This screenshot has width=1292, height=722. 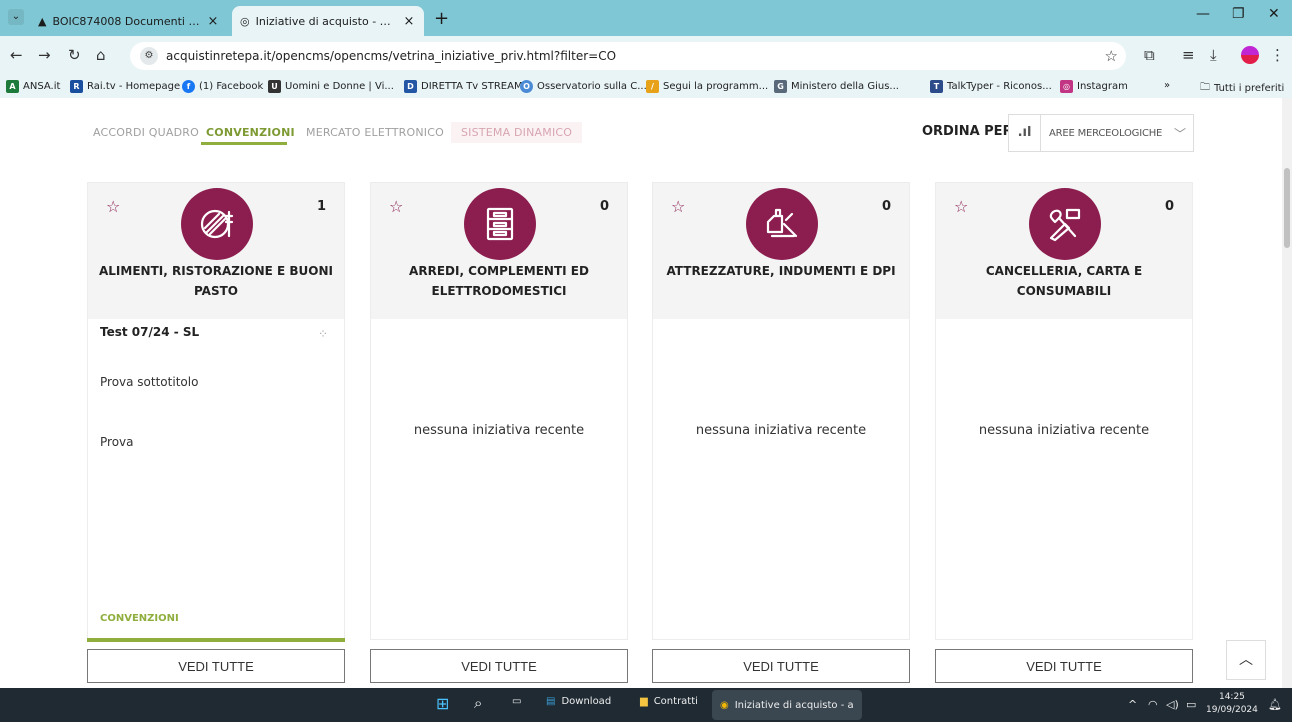 I want to click on taskbar-download: ▤ Download, so click(x=578, y=701).